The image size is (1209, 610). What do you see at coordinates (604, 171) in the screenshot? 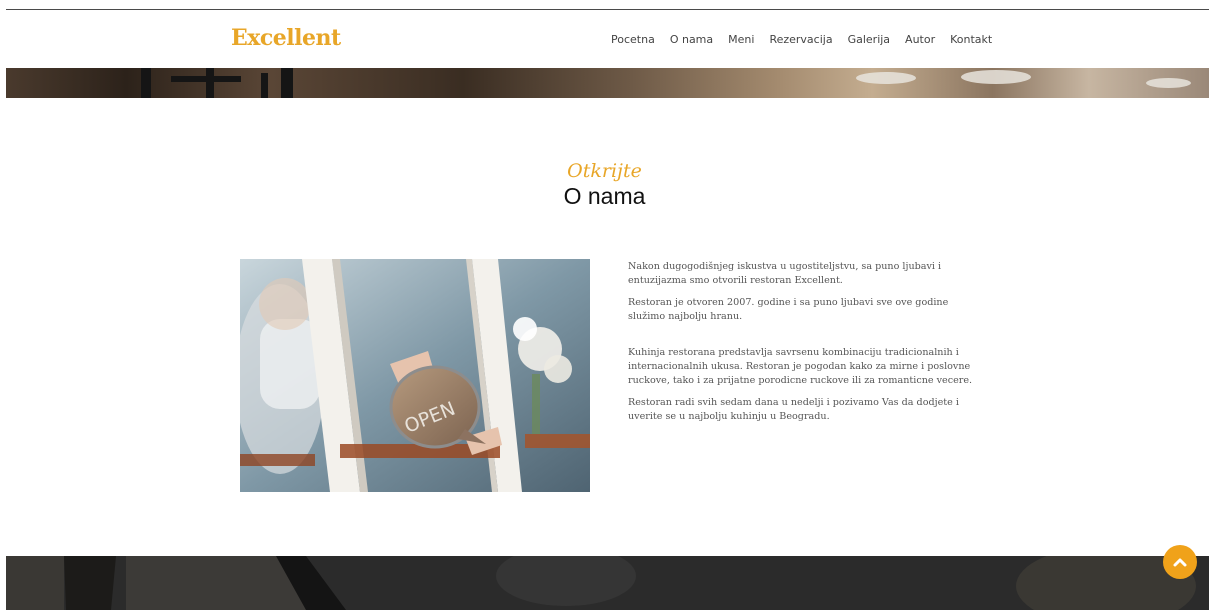
I see `section-eyebrow: Otkrijte` at bounding box center [604, 171].